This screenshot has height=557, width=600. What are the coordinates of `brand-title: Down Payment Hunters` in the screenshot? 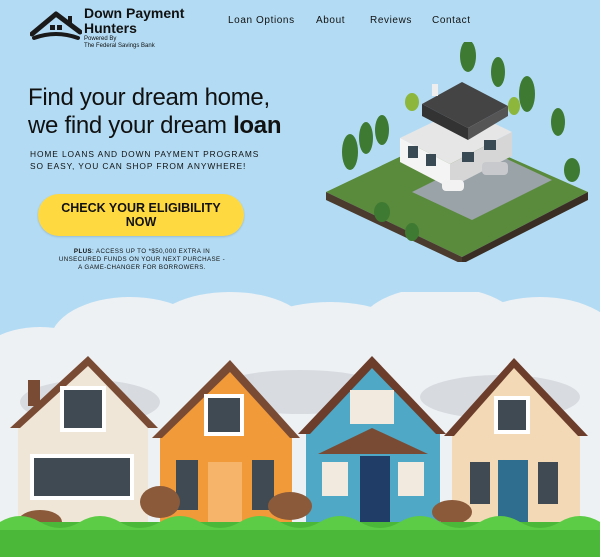 It's located at (134, 21).